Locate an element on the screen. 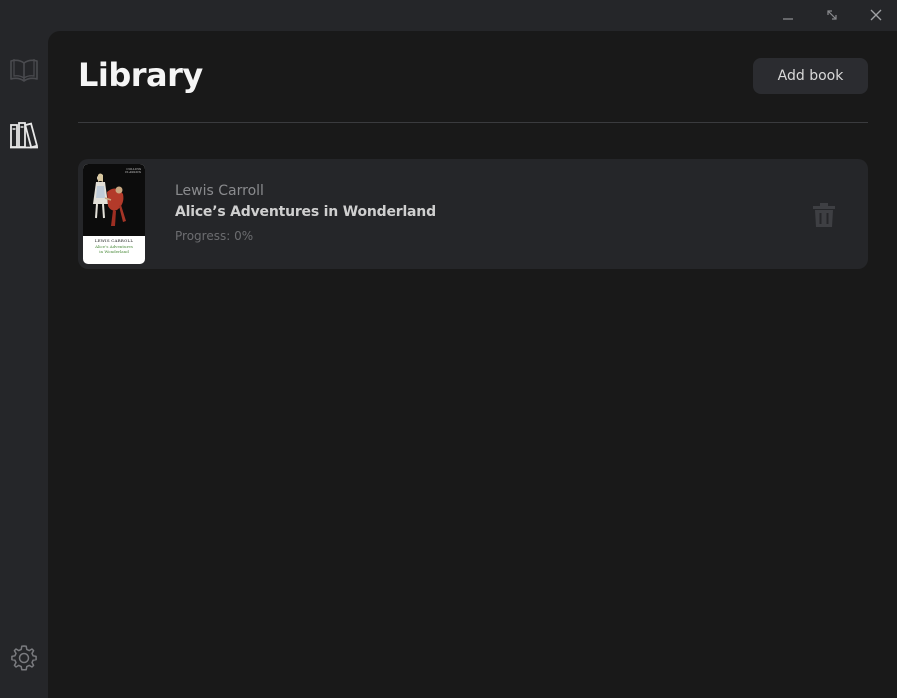 The image size is (897, 698). bookshelf-icon is located at coordinates (24, 135).